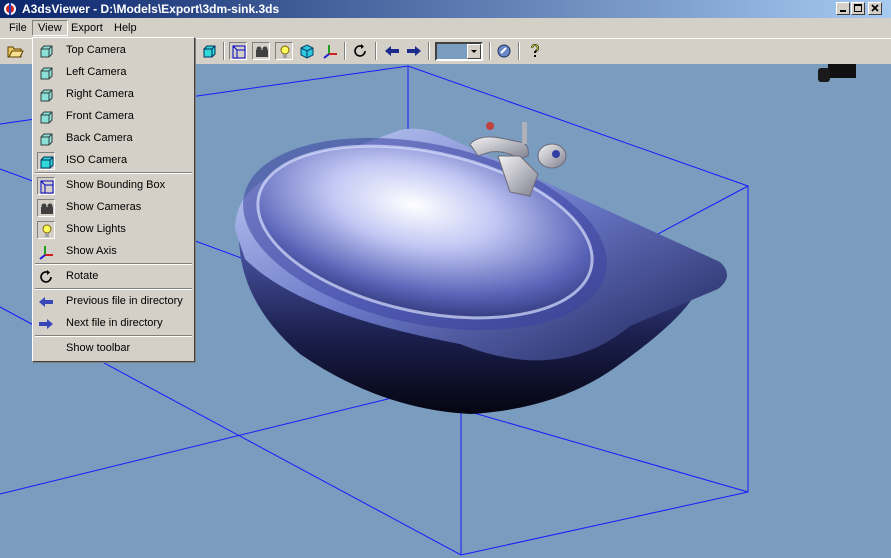 The image size is (891, 558). I want to click on iso-cube-icon, so click(46, 161).